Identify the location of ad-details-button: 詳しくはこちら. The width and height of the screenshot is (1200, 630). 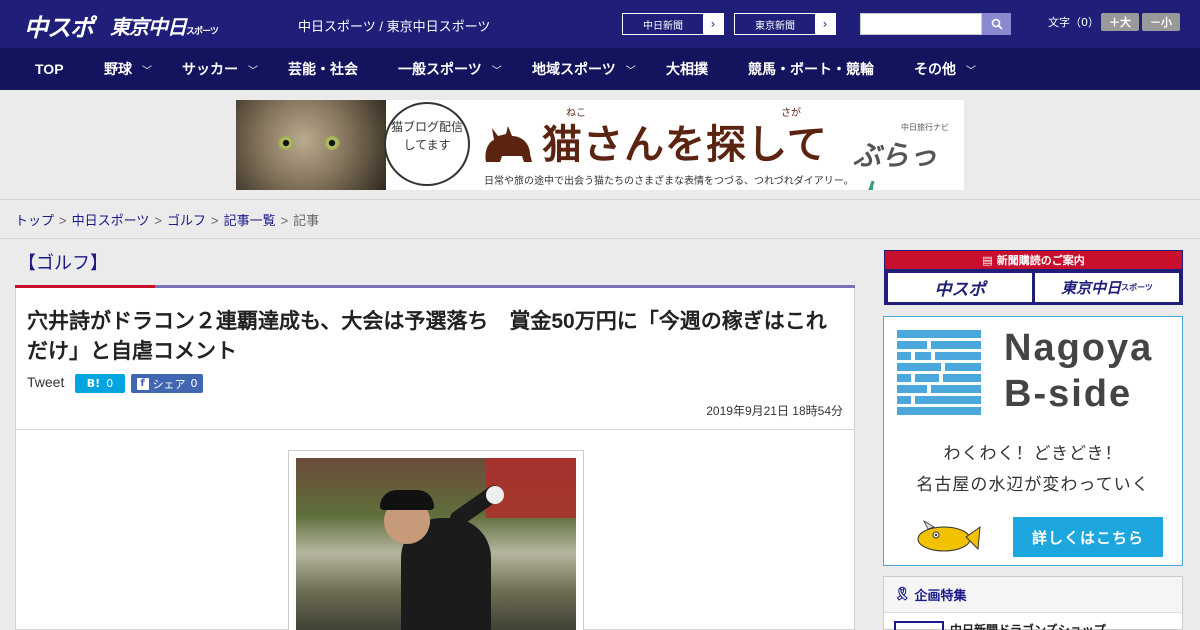
(1088, 537).